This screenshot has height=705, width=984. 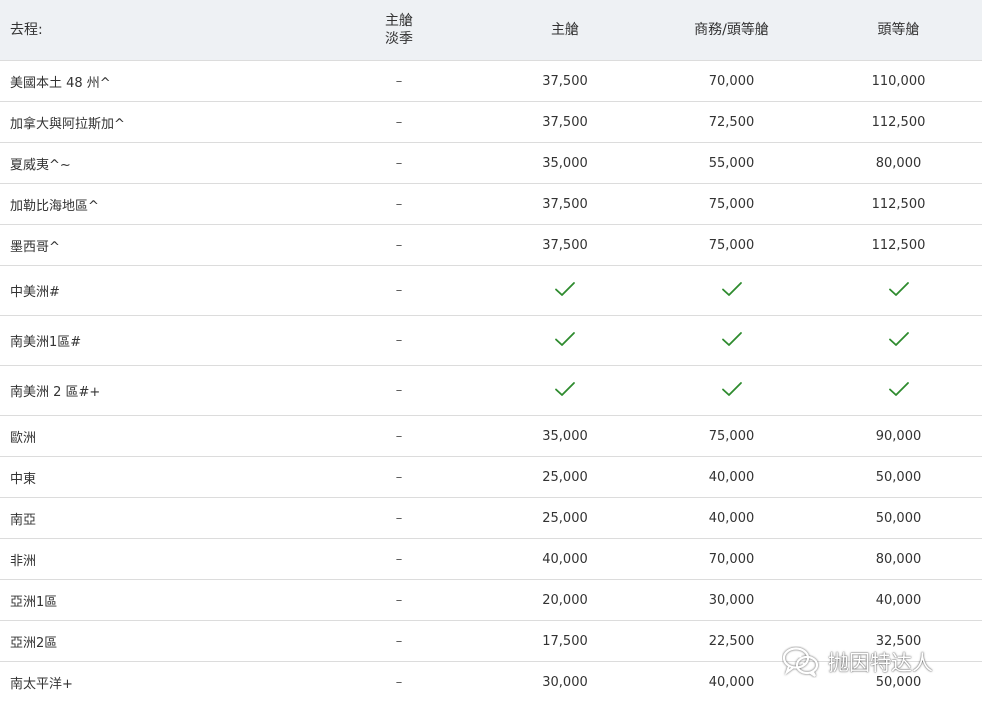 I want to click on destination-cell: 南太平洋+, so click(x=158, y=681).